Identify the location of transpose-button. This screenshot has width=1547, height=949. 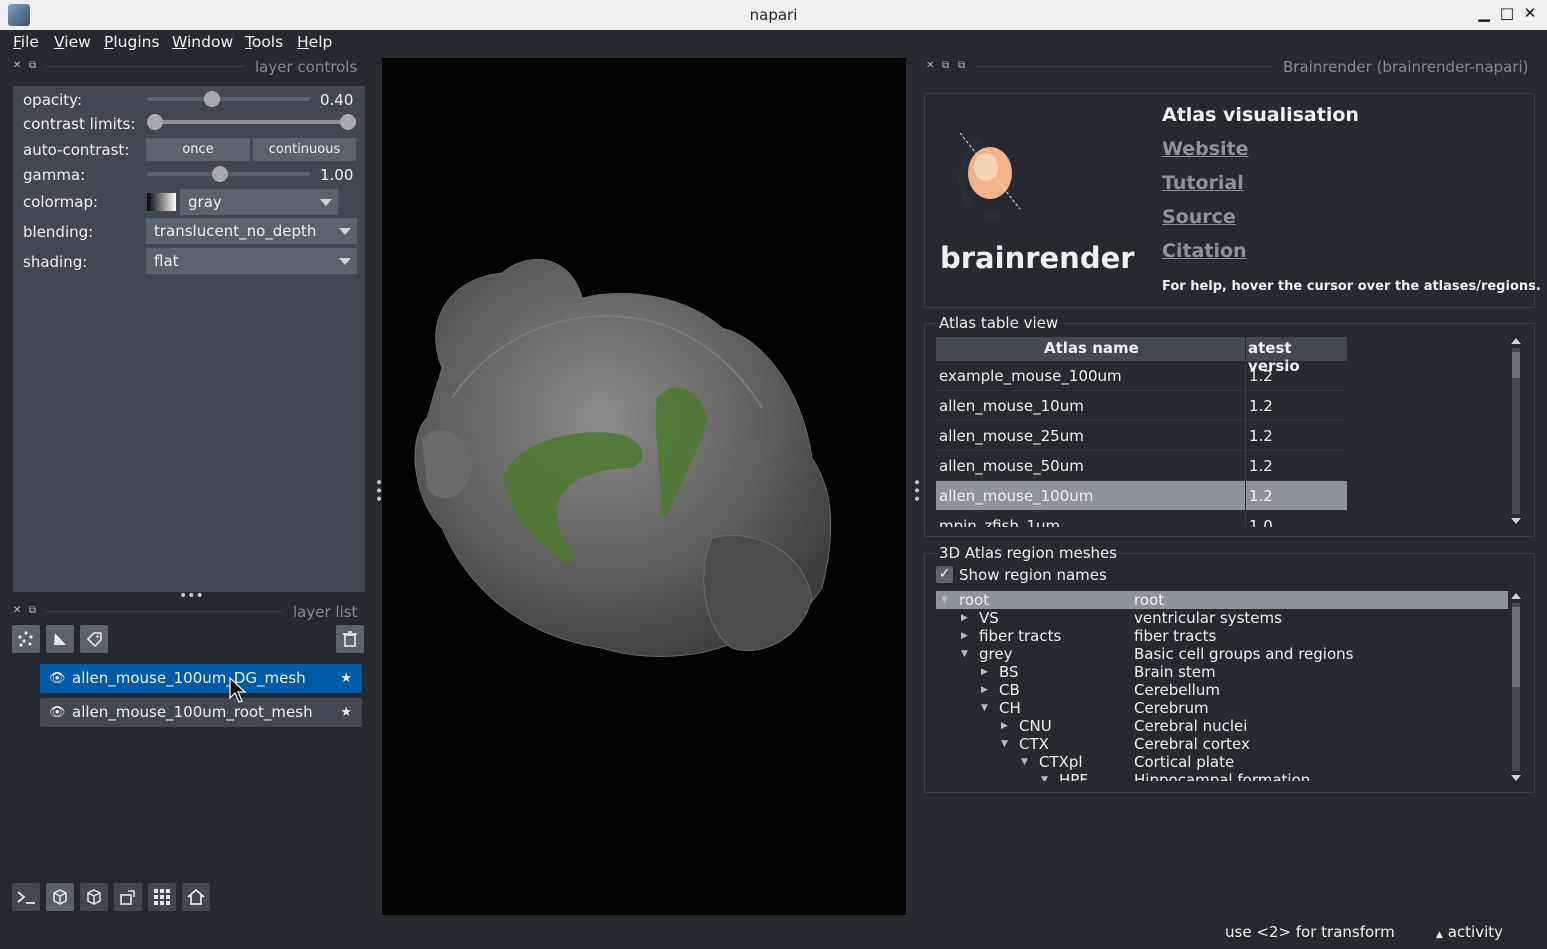
(128, 897).